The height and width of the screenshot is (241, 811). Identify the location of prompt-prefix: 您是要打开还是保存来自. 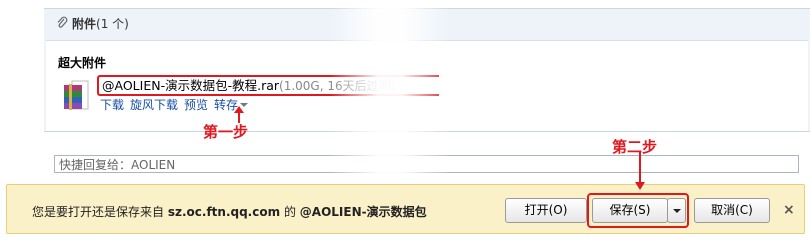
(98, 212).